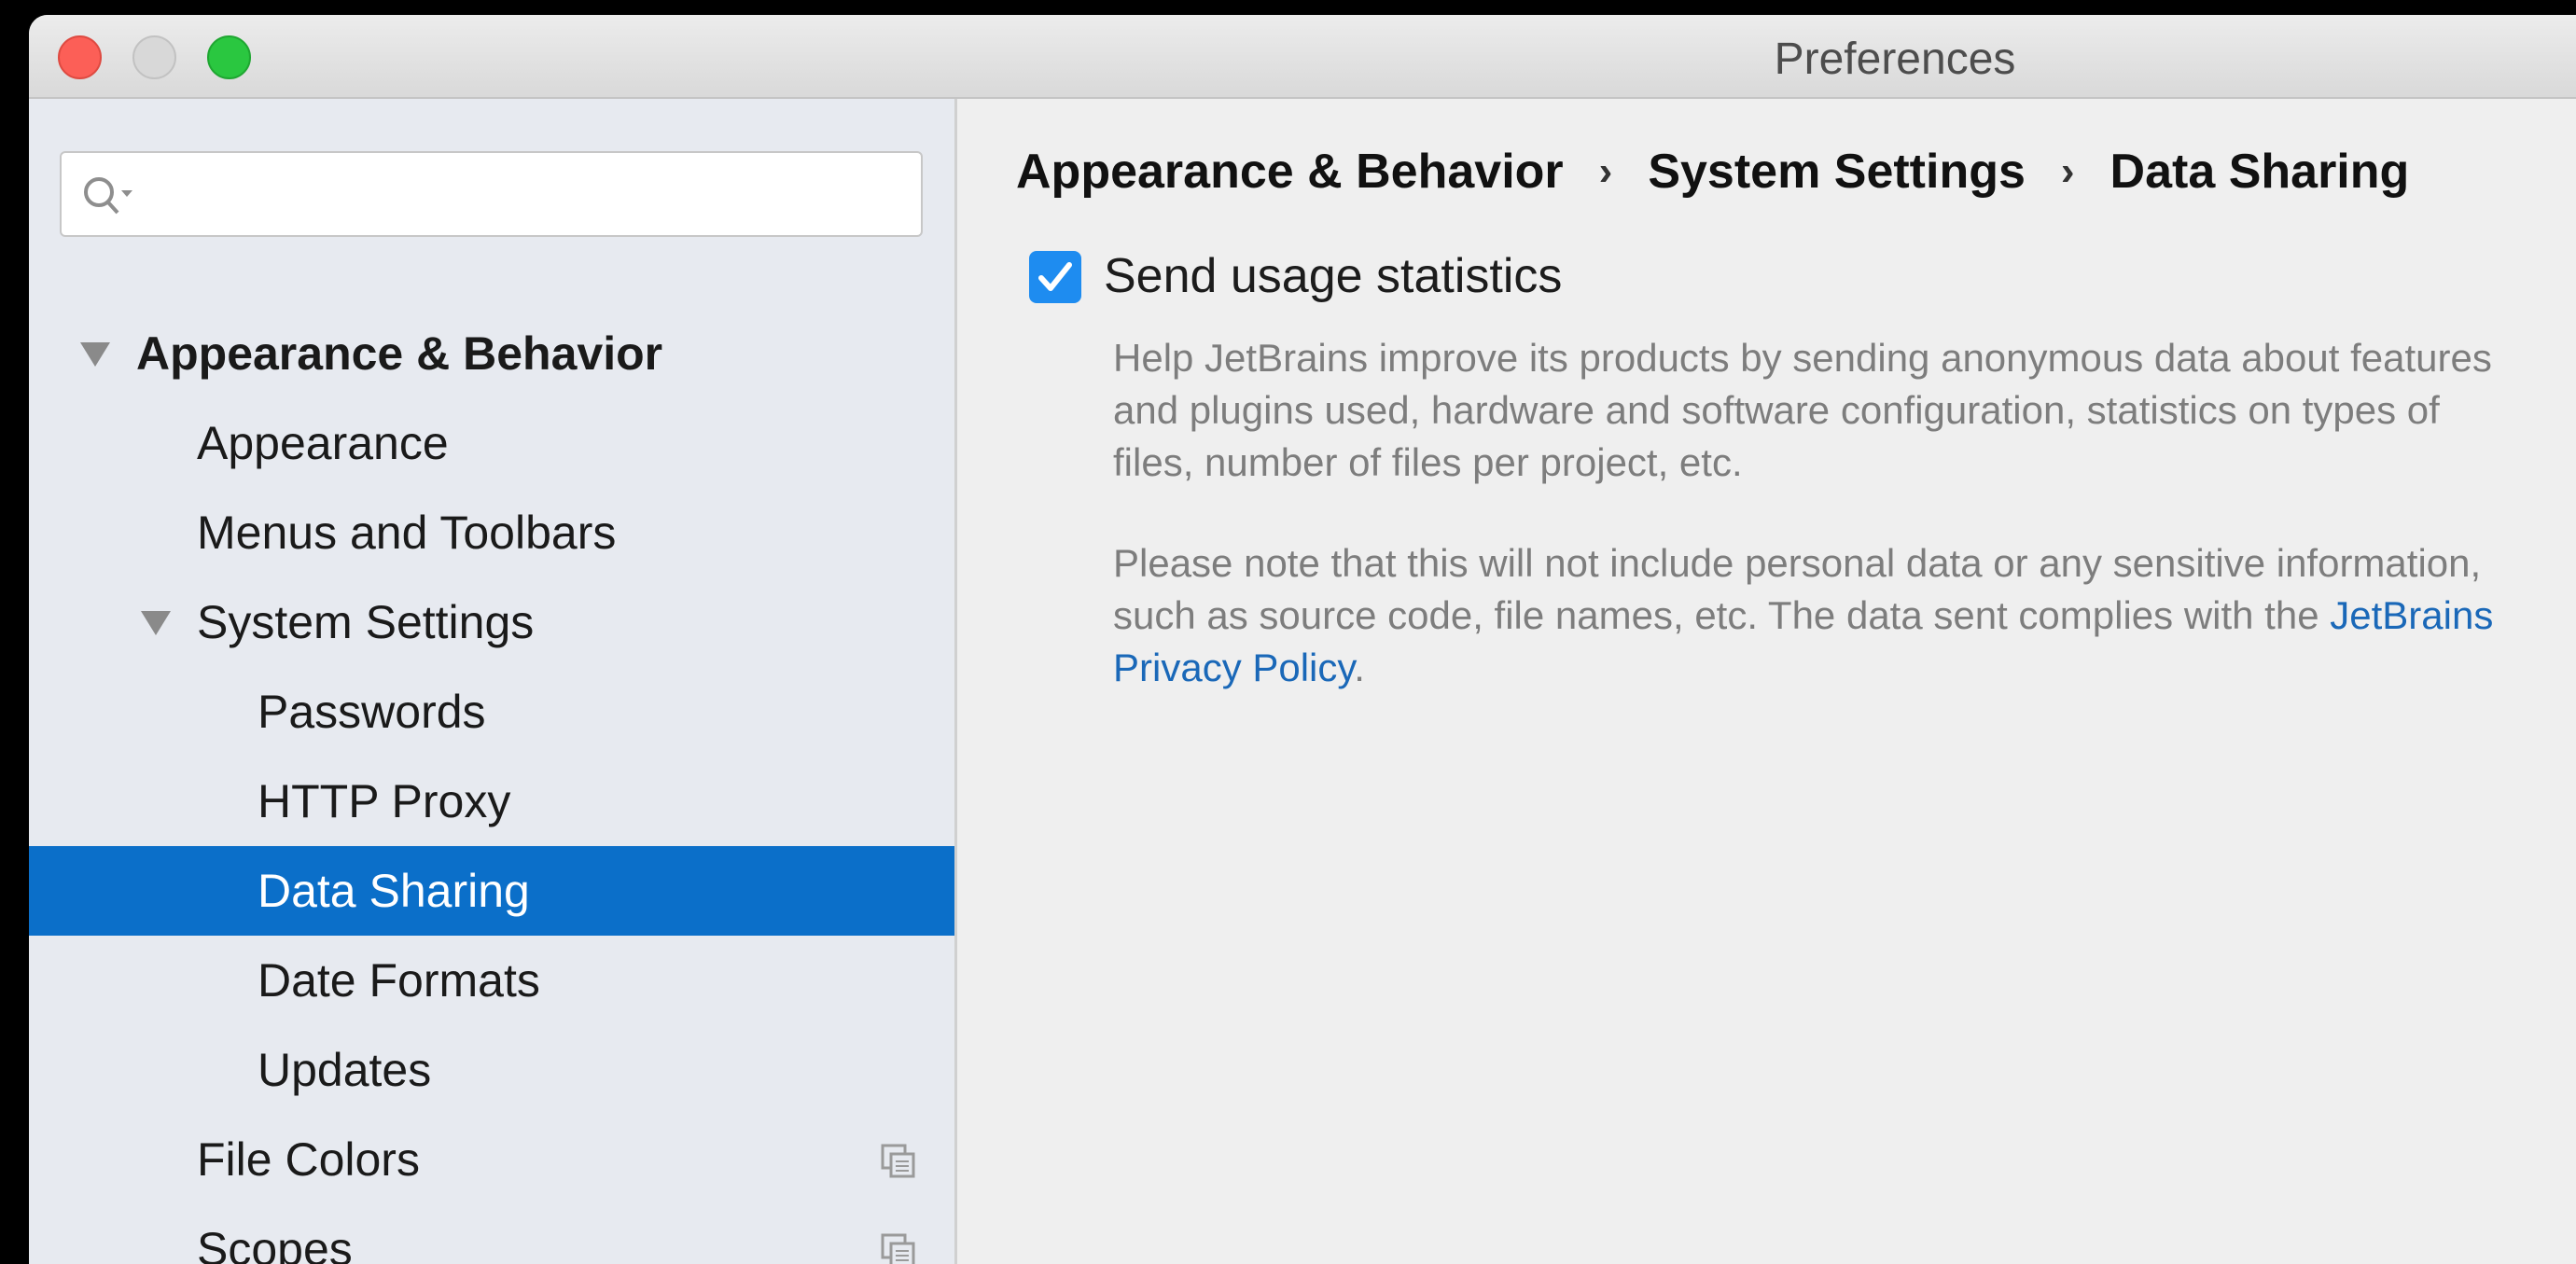 The width and height of the screenshot is (2576, 1264). Describe the element at coordinates (2260, 172) in the screenshot. I see `breadcrumb-item: Data Sharing` at that location.